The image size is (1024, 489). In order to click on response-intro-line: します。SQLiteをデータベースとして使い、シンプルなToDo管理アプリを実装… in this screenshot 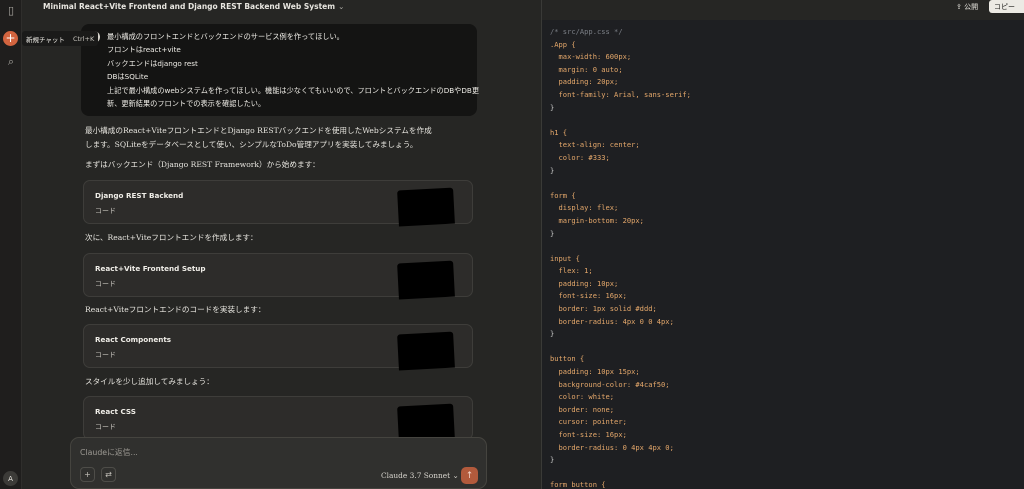, I will do `click(251, 144)`.